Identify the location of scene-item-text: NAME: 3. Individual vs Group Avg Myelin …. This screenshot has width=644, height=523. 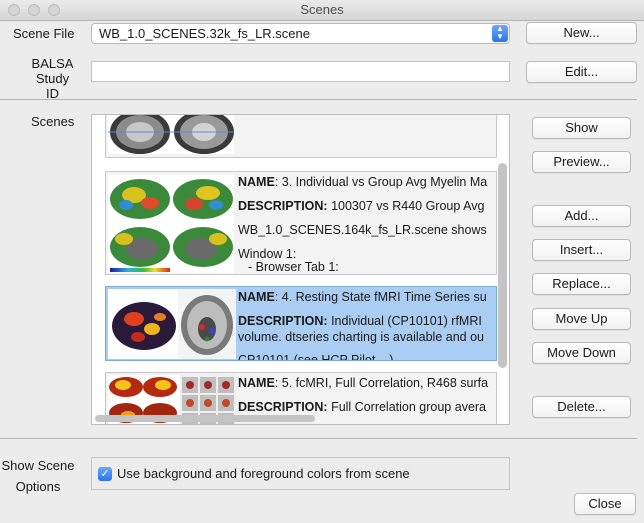
(367, 223).